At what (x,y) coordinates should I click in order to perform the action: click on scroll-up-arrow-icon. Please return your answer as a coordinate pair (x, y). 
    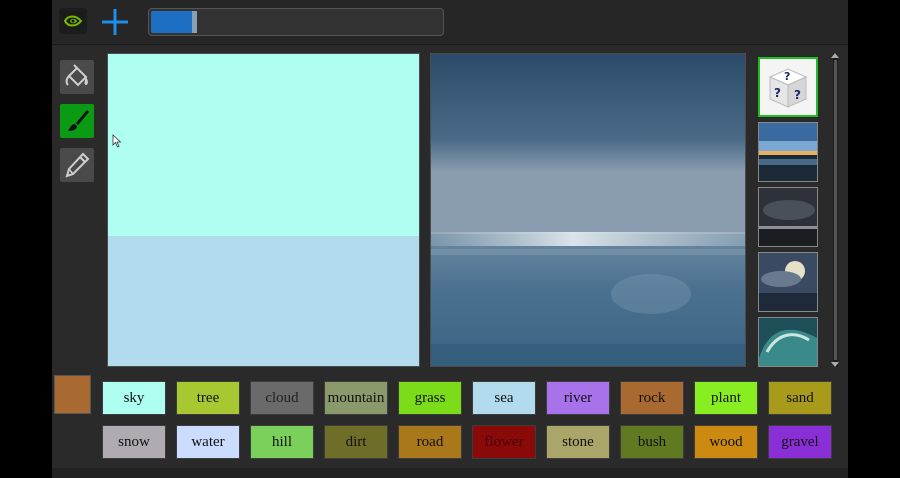
    Looking at the image, I should click on (835, 55).